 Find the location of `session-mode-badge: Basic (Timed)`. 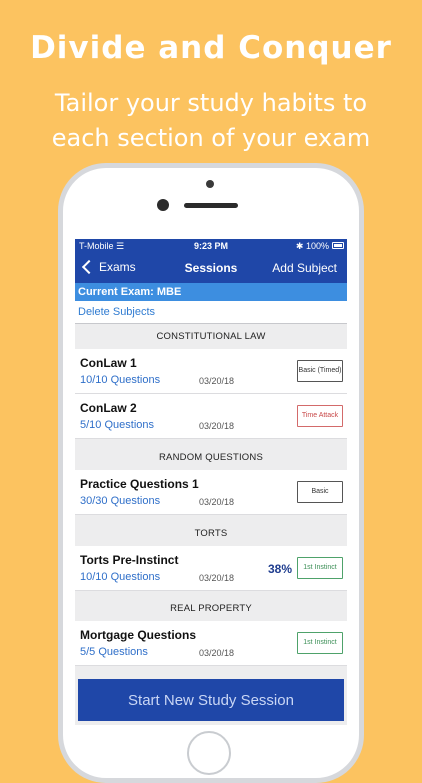

session-mode-badge: Basic (Timed) is located at coordinates (320, 371).